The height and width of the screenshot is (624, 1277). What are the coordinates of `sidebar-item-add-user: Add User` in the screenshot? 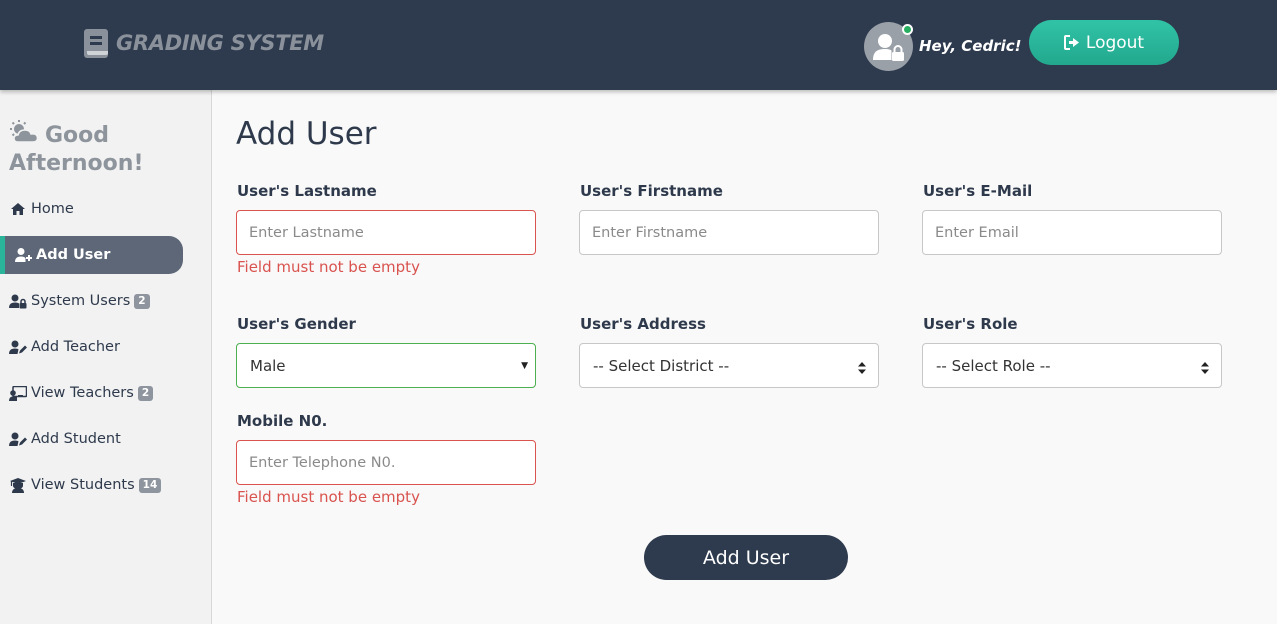 It's located at (91, 255).